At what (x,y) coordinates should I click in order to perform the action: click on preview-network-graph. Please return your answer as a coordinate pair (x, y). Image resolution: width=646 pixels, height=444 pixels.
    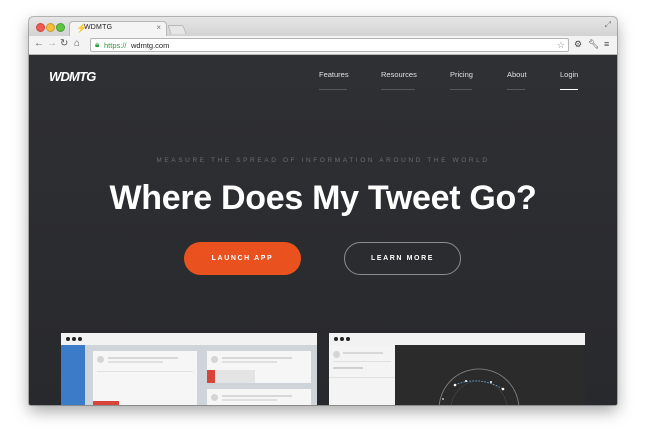
    Looking at the image, I should click on (479, 386).